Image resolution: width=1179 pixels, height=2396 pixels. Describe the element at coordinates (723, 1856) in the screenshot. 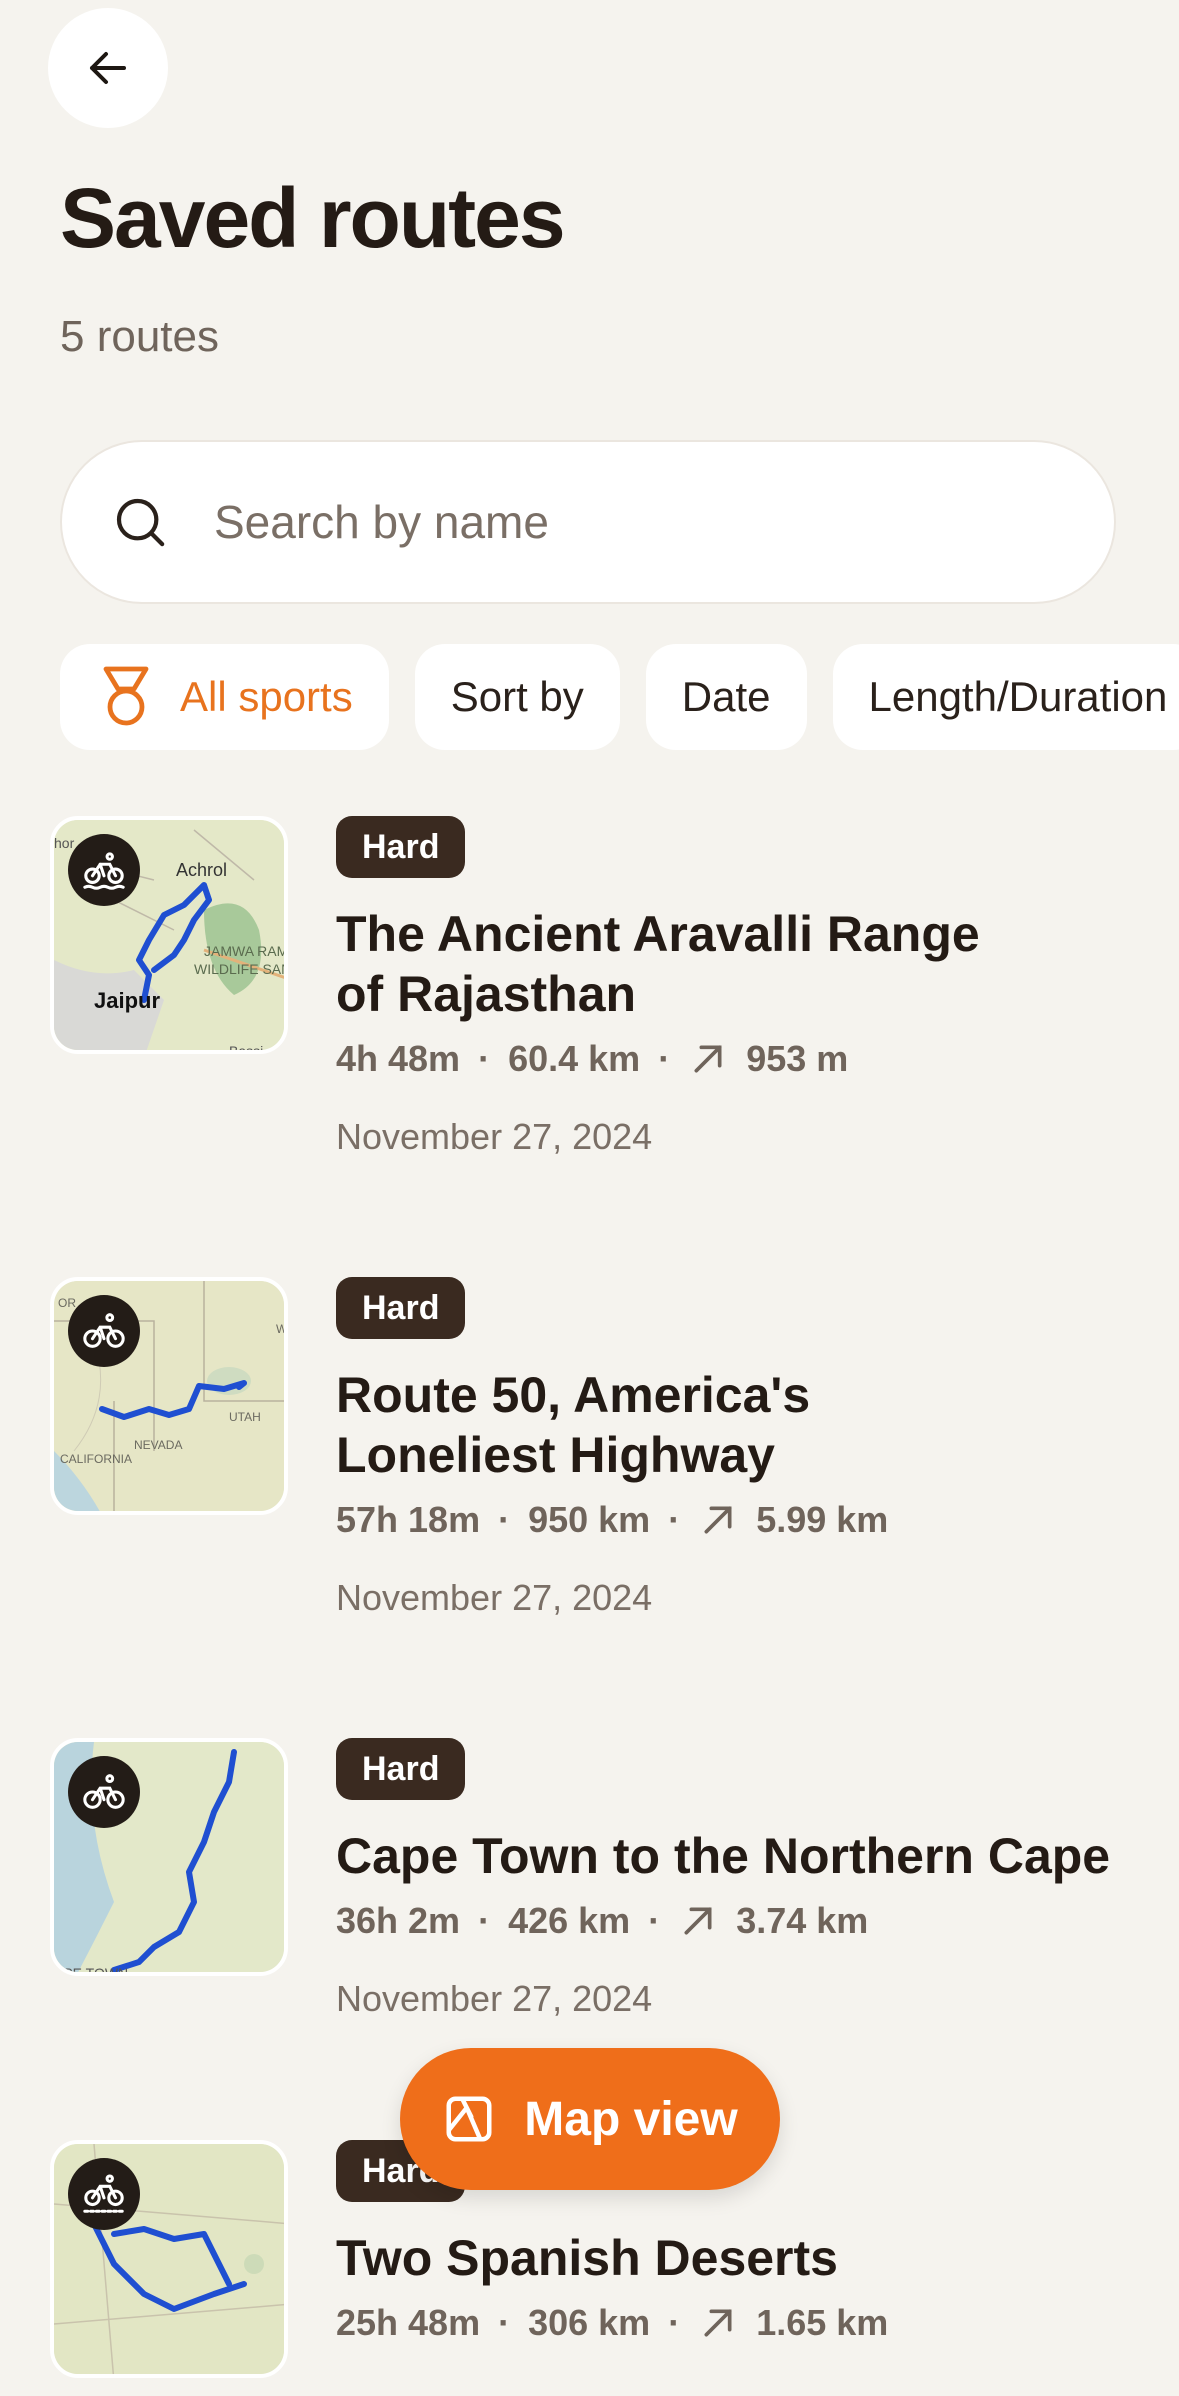

I see `route-name: Cape Town to the Northern Cape` at that location.